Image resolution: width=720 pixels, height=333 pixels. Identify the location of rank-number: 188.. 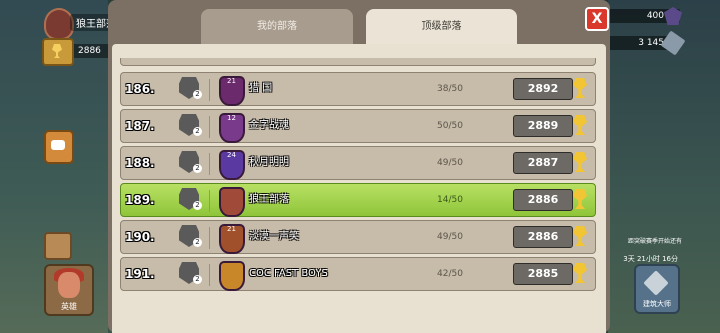
(140, 163).